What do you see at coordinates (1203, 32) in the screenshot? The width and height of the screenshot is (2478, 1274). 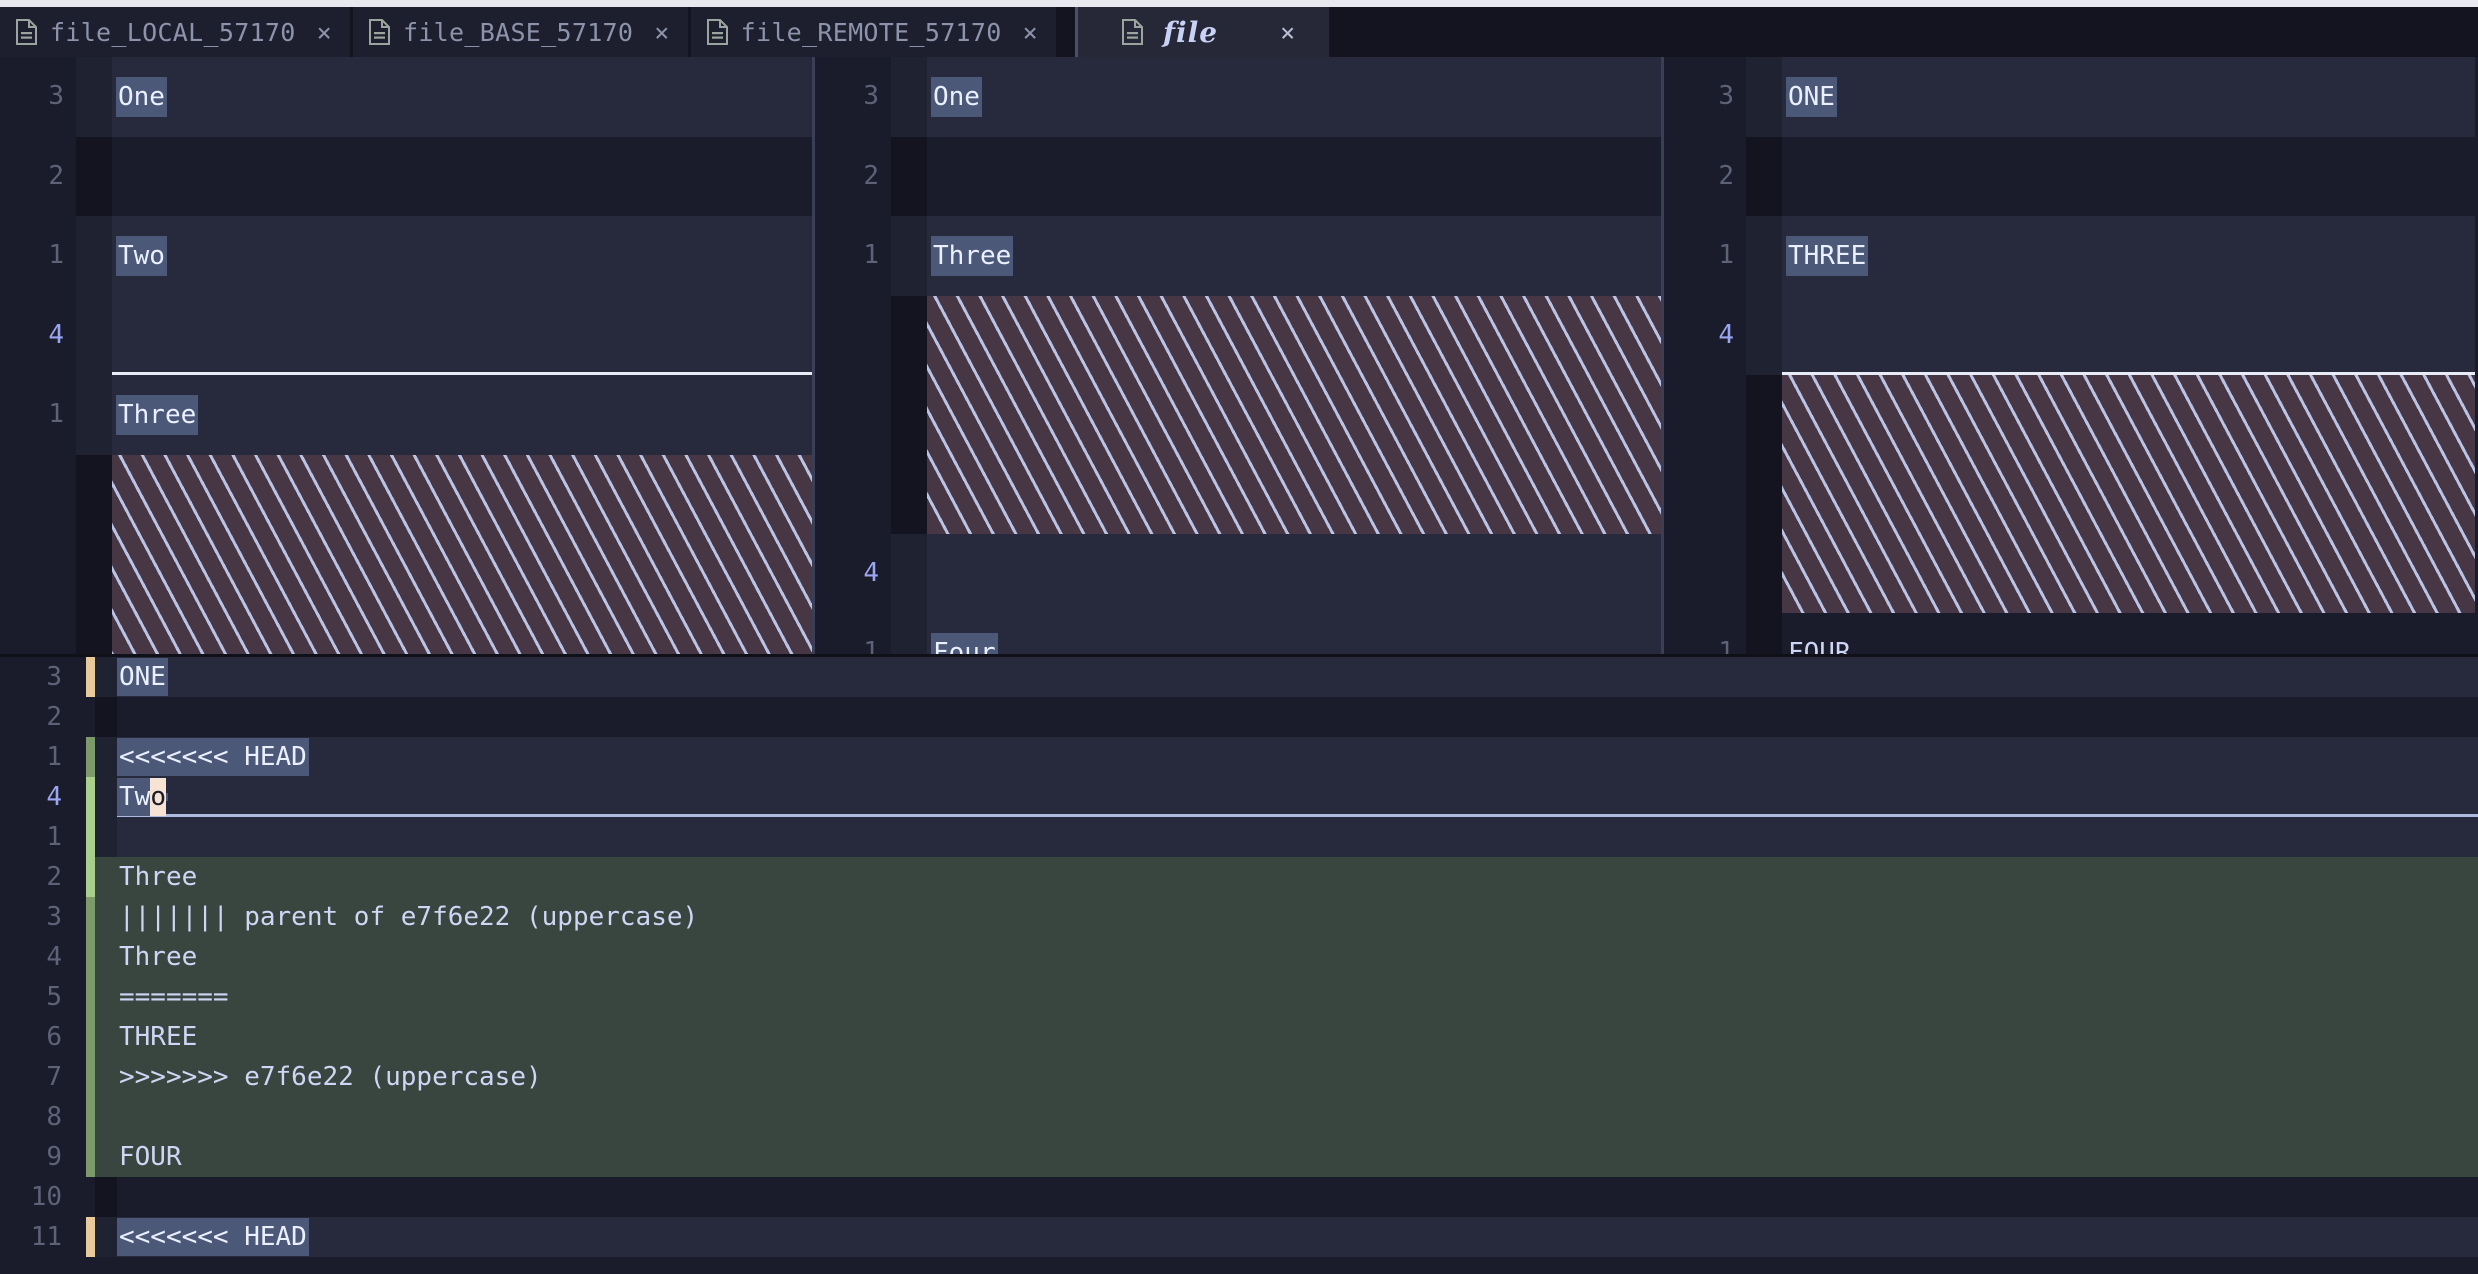 I see `tab-file: file ×` at bounding box center [1203, 32].